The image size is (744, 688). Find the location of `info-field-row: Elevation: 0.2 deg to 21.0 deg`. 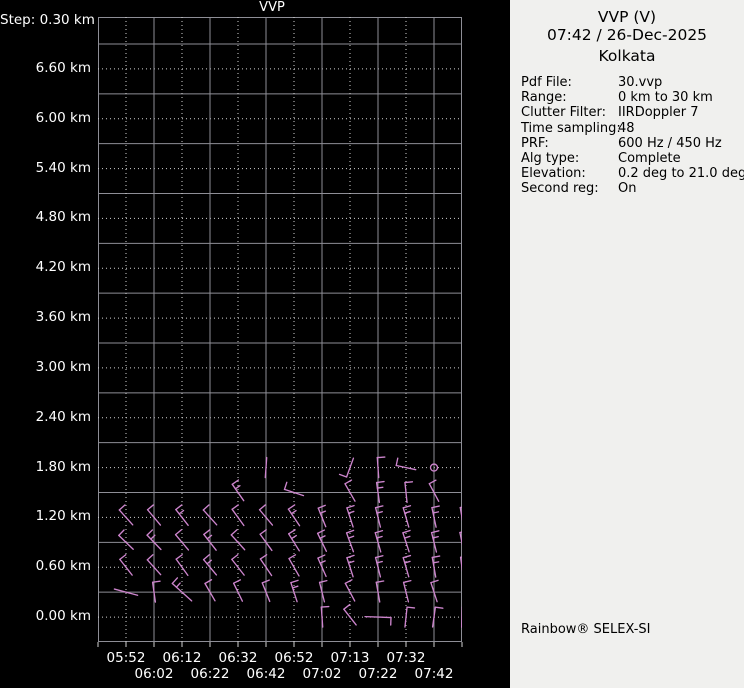

info-field-row: Elevation: 0.2 deg to 21.0 deg is located at coordinates (632, 173).